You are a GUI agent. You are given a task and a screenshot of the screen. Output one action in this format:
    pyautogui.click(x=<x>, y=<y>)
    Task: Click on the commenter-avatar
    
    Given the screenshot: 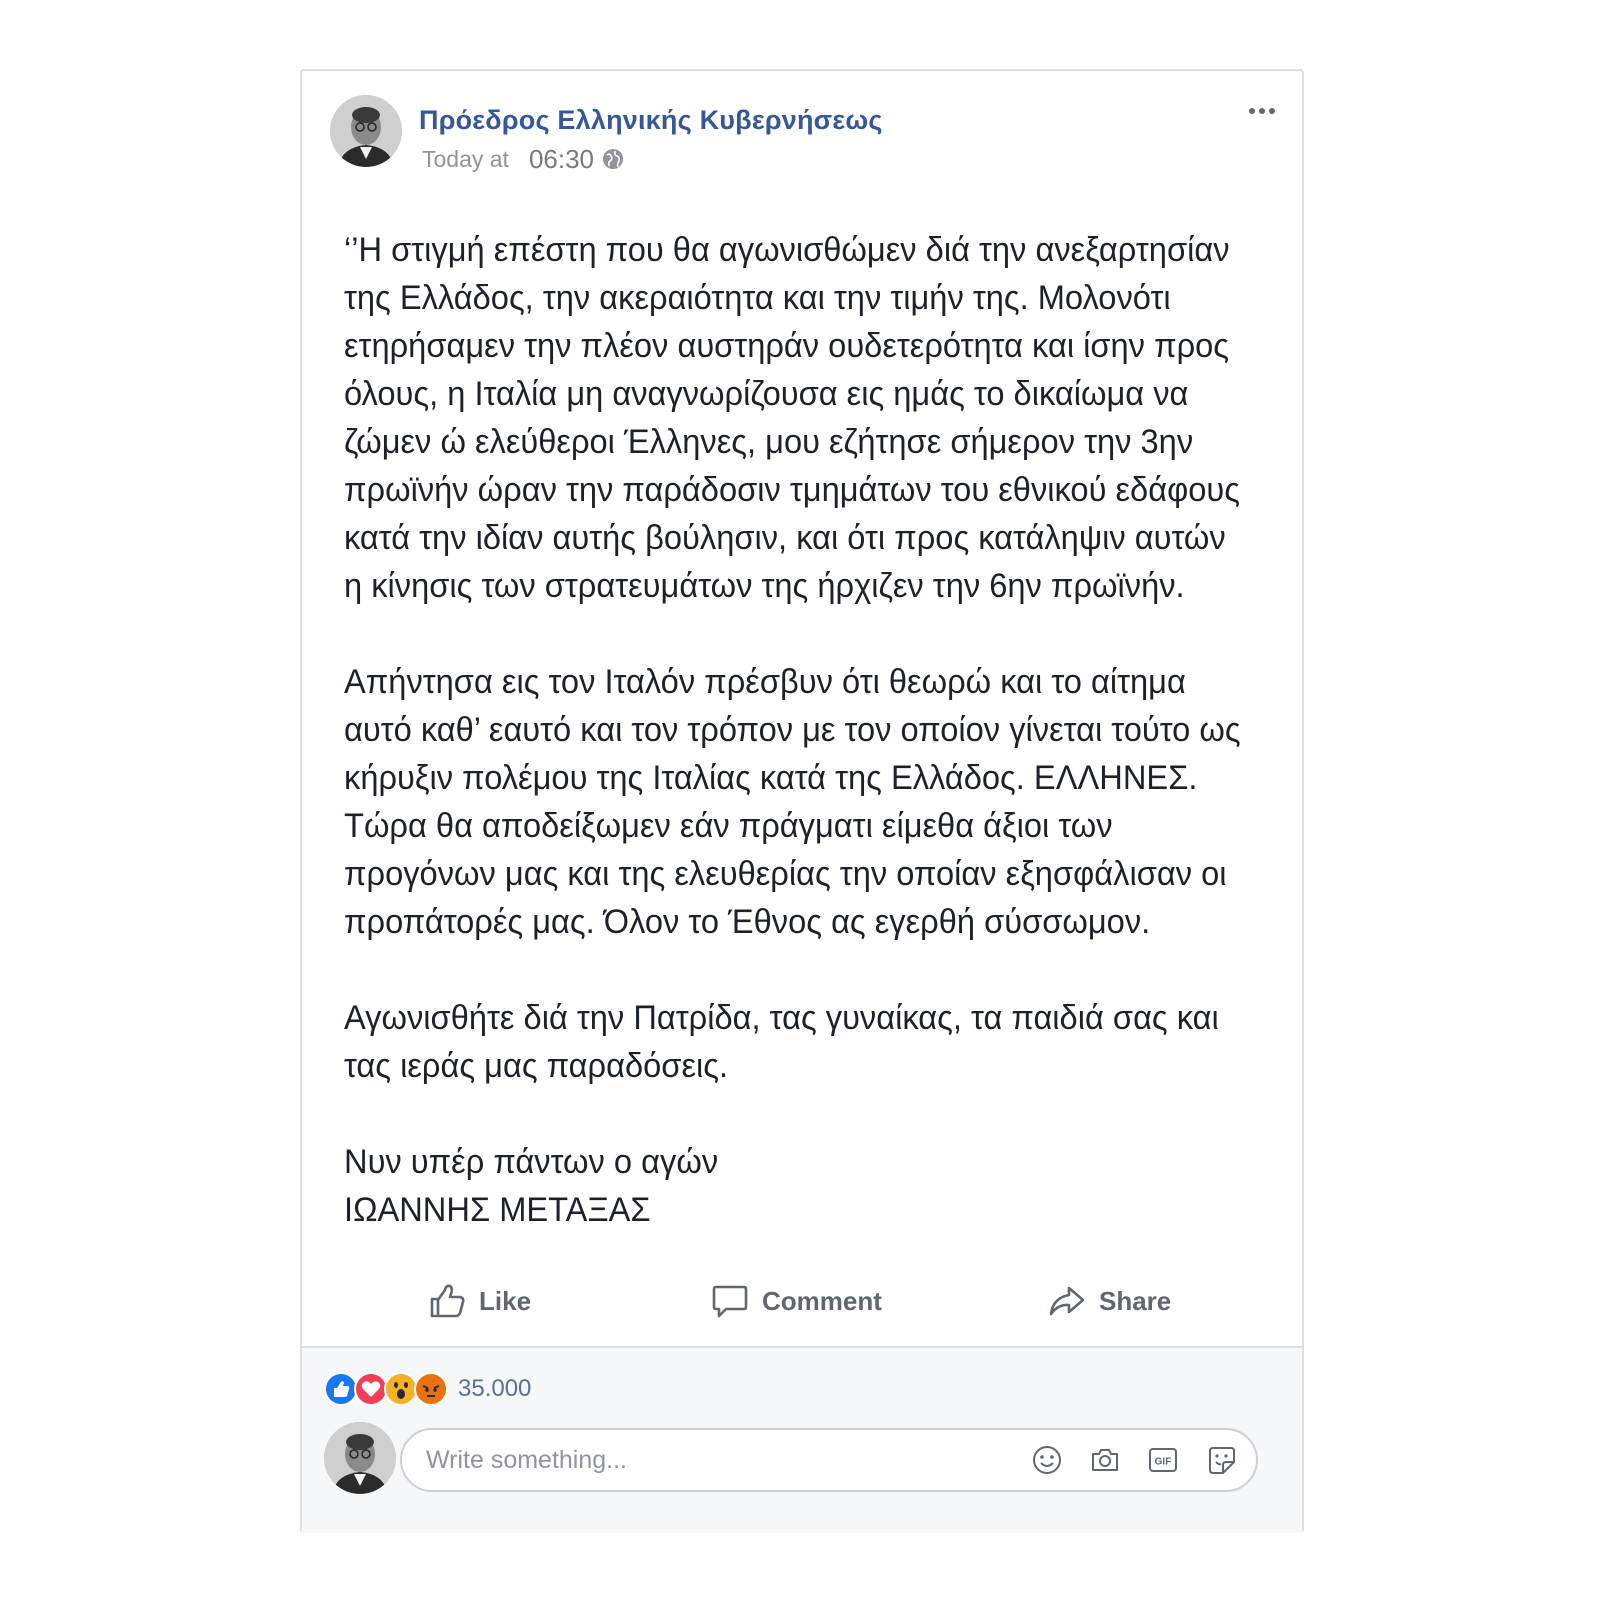 What is the action you would take?
    pyautogui.click(x=360, y=1458)
    